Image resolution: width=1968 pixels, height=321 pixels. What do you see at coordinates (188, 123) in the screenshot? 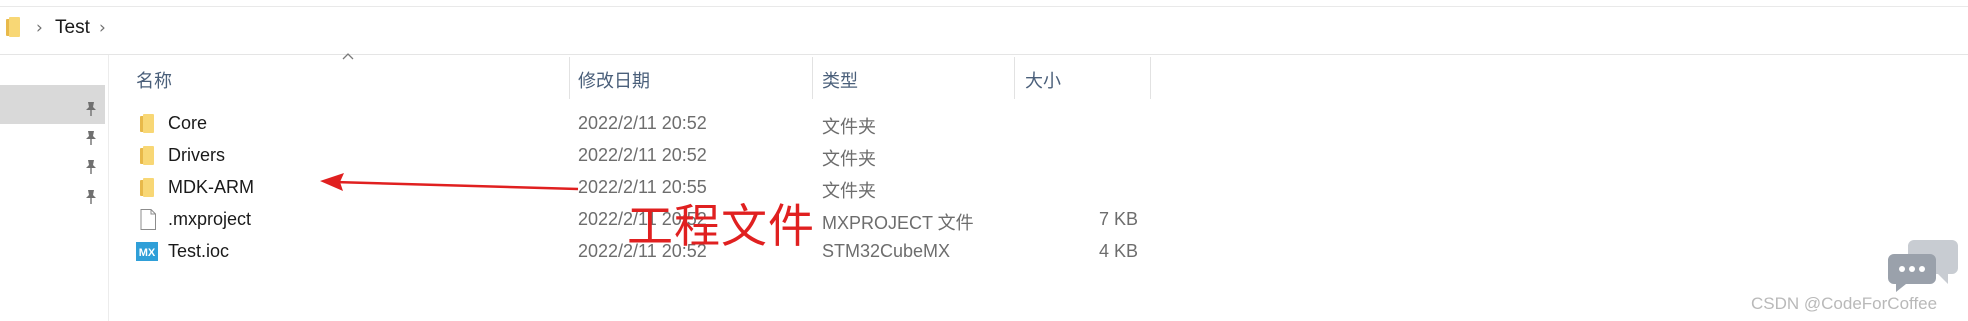
I see `file-name: Core` at bounding box center [188, 123].